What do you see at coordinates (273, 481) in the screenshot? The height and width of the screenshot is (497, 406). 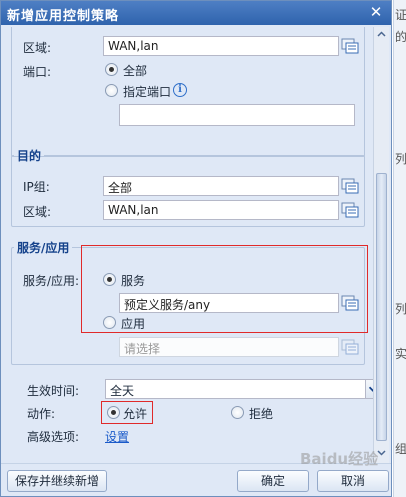 I see `ok-button: 确定` at bounding box center [273, 481].